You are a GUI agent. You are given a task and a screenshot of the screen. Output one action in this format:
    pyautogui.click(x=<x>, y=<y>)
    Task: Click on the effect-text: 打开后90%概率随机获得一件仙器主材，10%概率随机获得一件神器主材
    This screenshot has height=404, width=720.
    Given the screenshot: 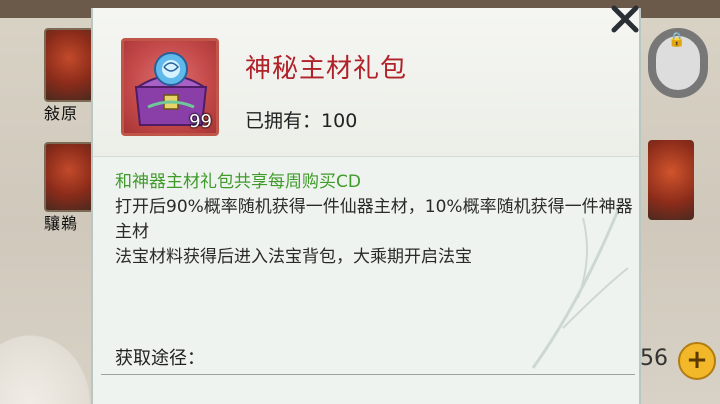 What is the action you would take?
    pyautogui.click(x=374, y=219)
    